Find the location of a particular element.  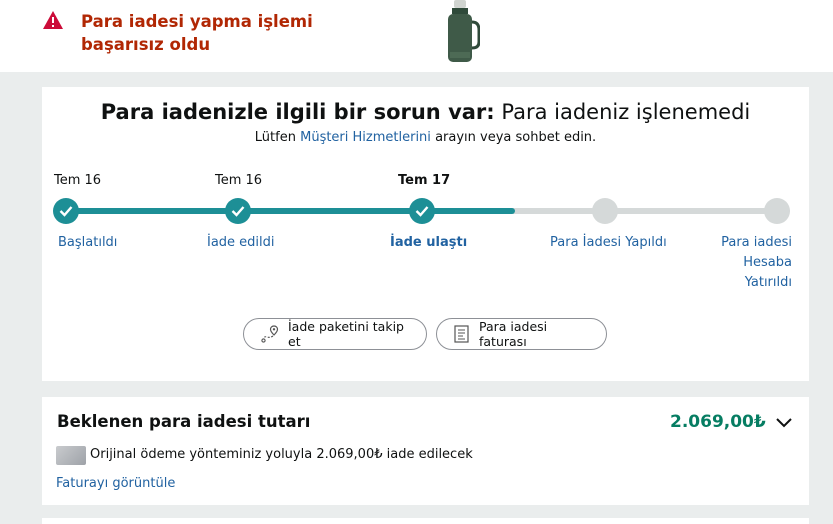

step-label-4: Para İadesi Yapıldı is located at coordinates (608, 242).